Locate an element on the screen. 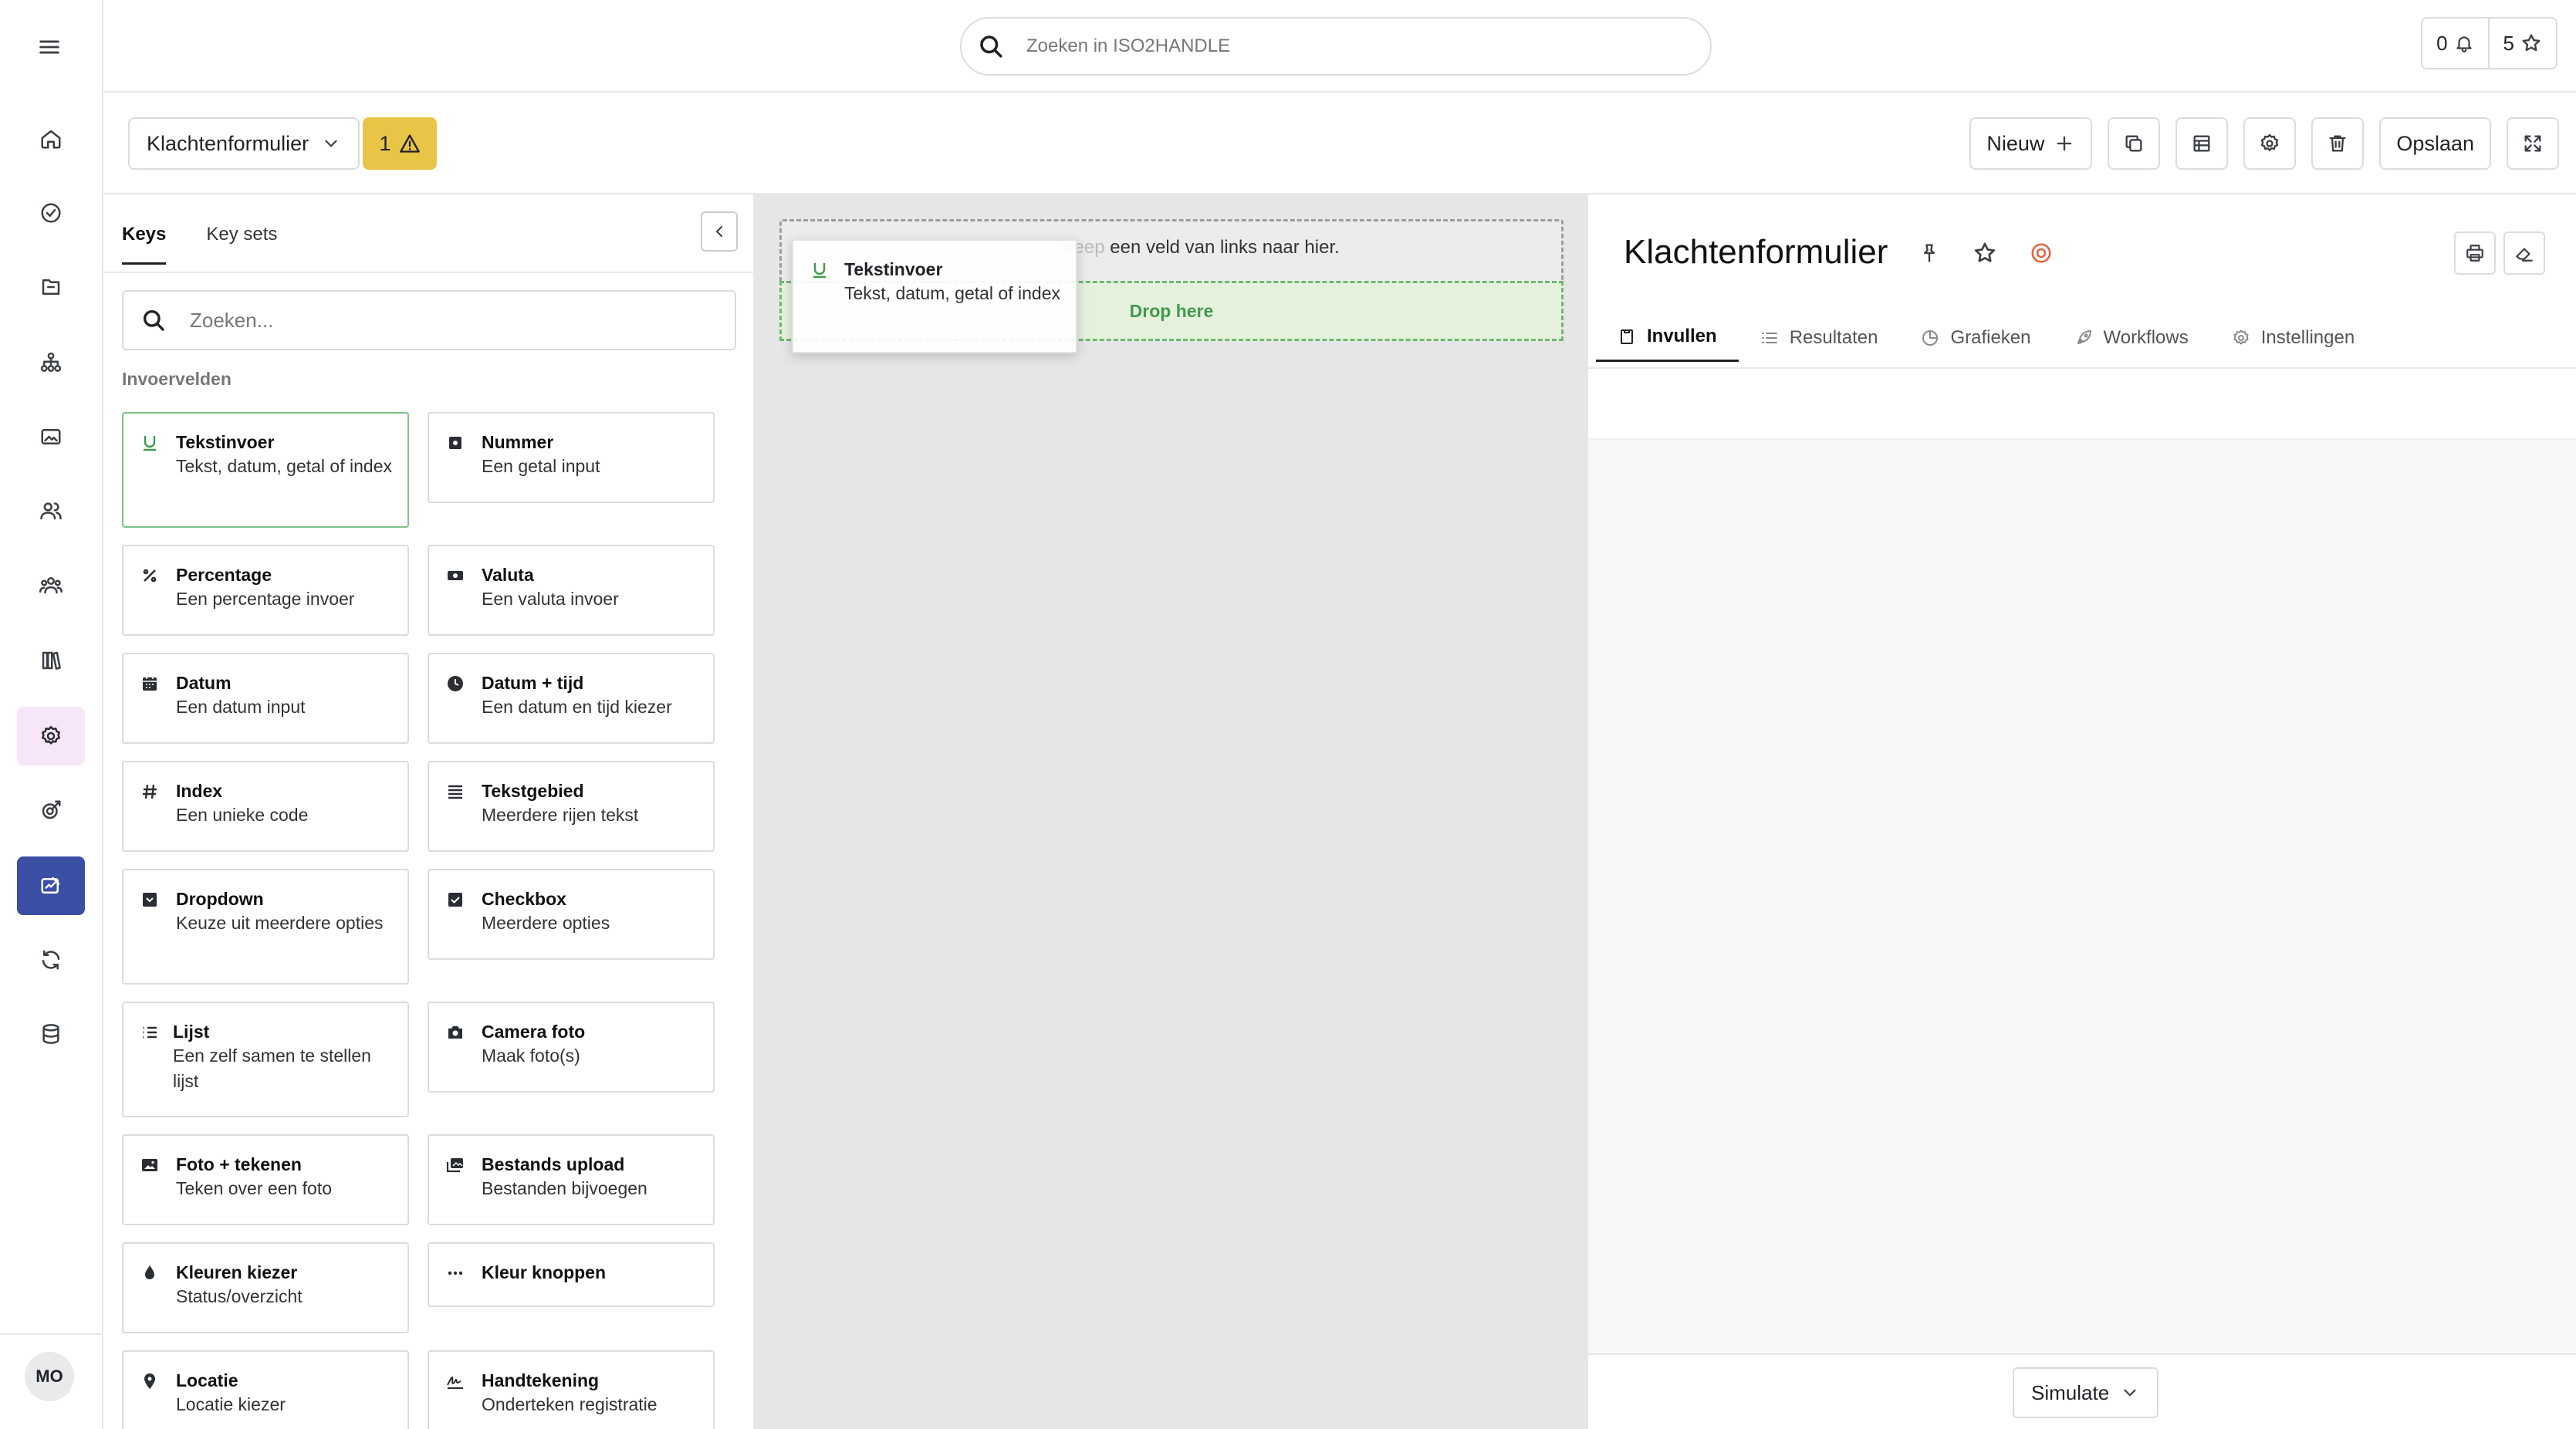 Image resolution: width=2576 pixels, height=1429 pixels. textarea-icon is located at coordinates (455, 792).